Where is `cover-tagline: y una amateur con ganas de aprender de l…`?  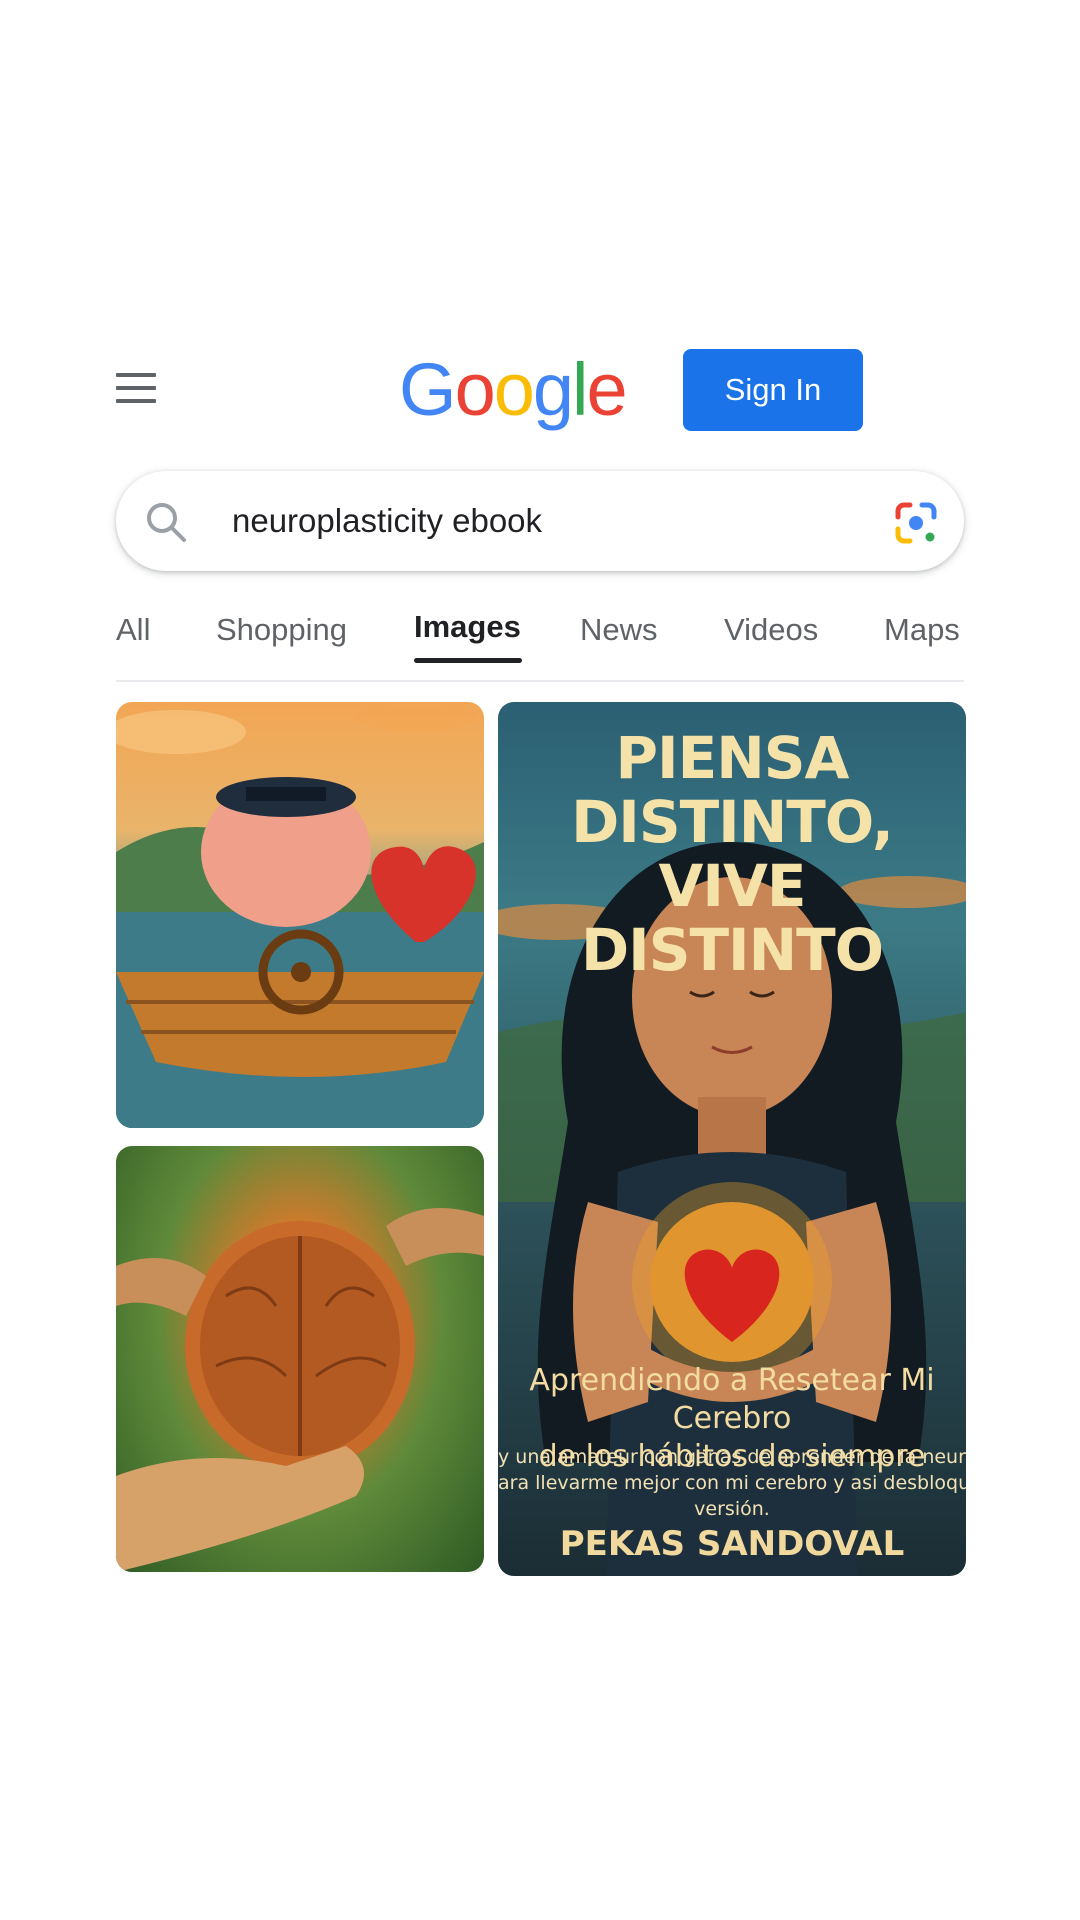 cover-tagline: y una amateur con ganas de aprender de l… is located at coordinates (732, 1483).